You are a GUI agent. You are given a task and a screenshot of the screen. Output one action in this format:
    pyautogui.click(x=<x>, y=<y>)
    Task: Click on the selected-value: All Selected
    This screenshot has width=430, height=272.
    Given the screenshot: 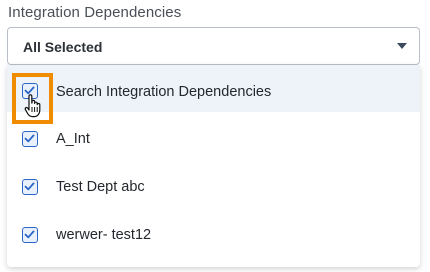 What is the action you would take?
    pyautogui.click(x=63, y=47)
    